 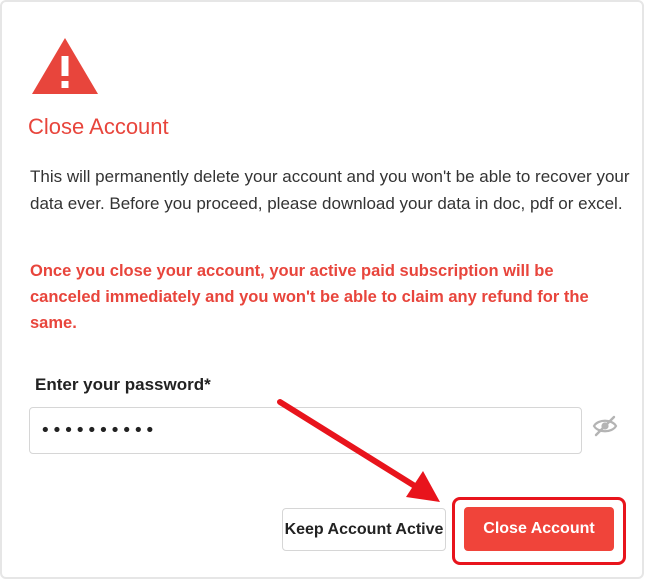 I want to click on dialog-title: Close Account, so click(x=98, y=126).